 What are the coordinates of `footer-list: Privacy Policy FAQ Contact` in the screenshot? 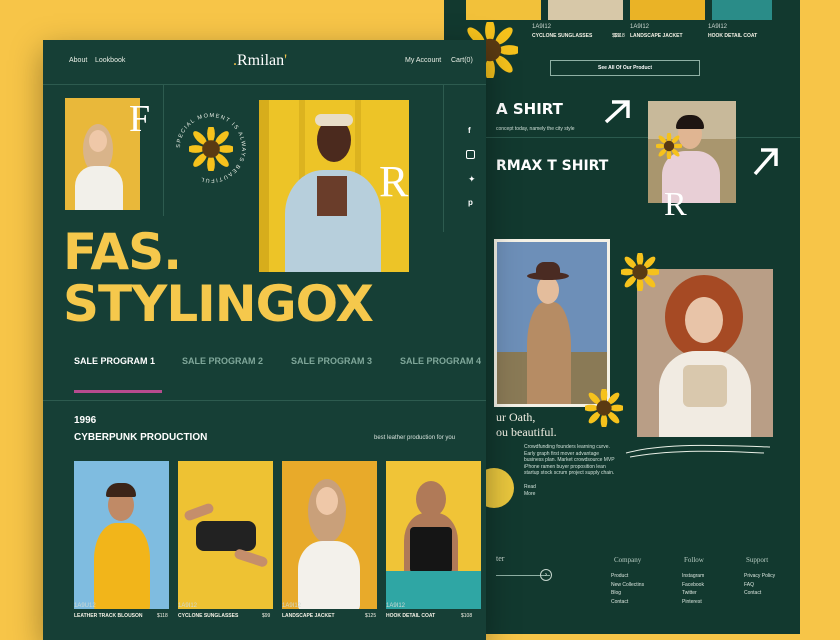 It's located at (759, 585).